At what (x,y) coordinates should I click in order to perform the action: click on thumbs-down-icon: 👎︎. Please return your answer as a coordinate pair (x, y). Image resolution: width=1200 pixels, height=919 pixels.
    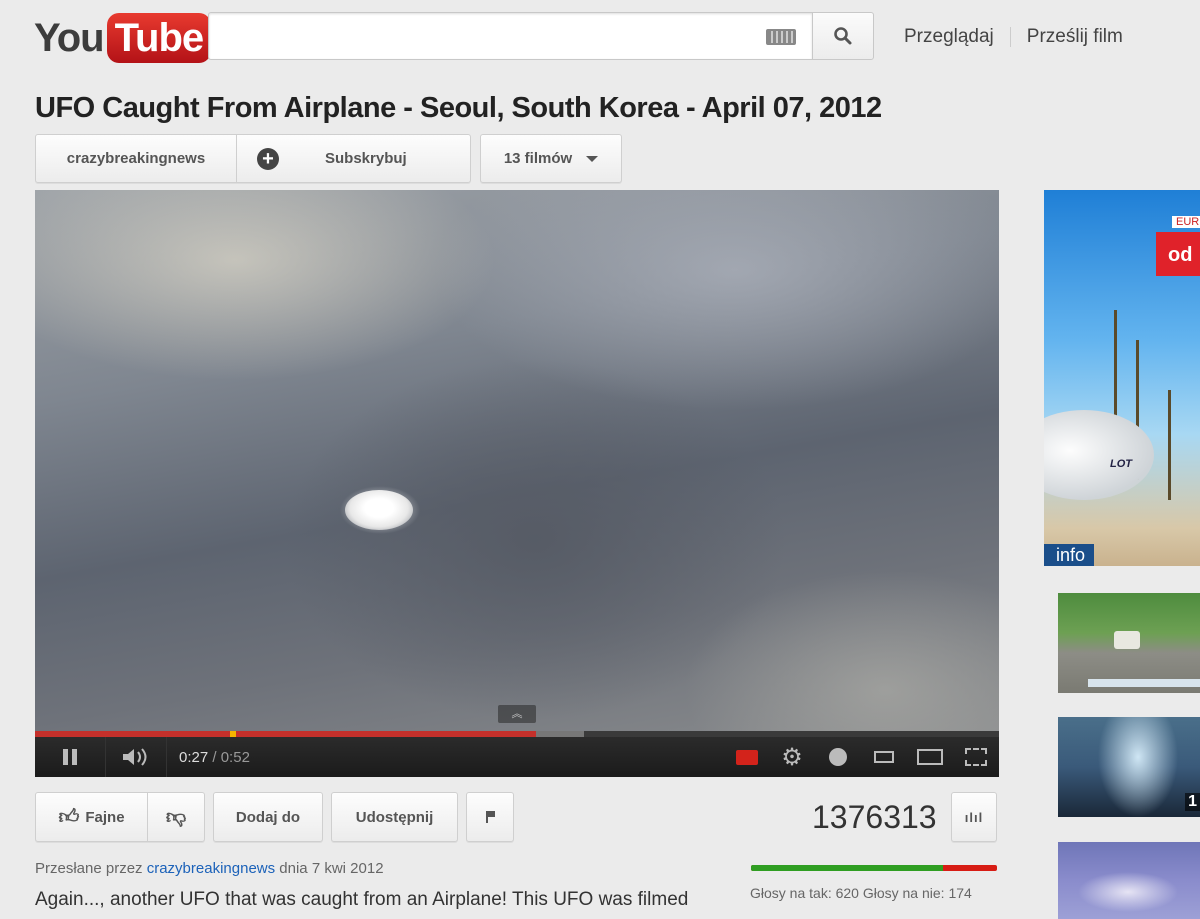
    Looking at the image, I should click on (176, 817).